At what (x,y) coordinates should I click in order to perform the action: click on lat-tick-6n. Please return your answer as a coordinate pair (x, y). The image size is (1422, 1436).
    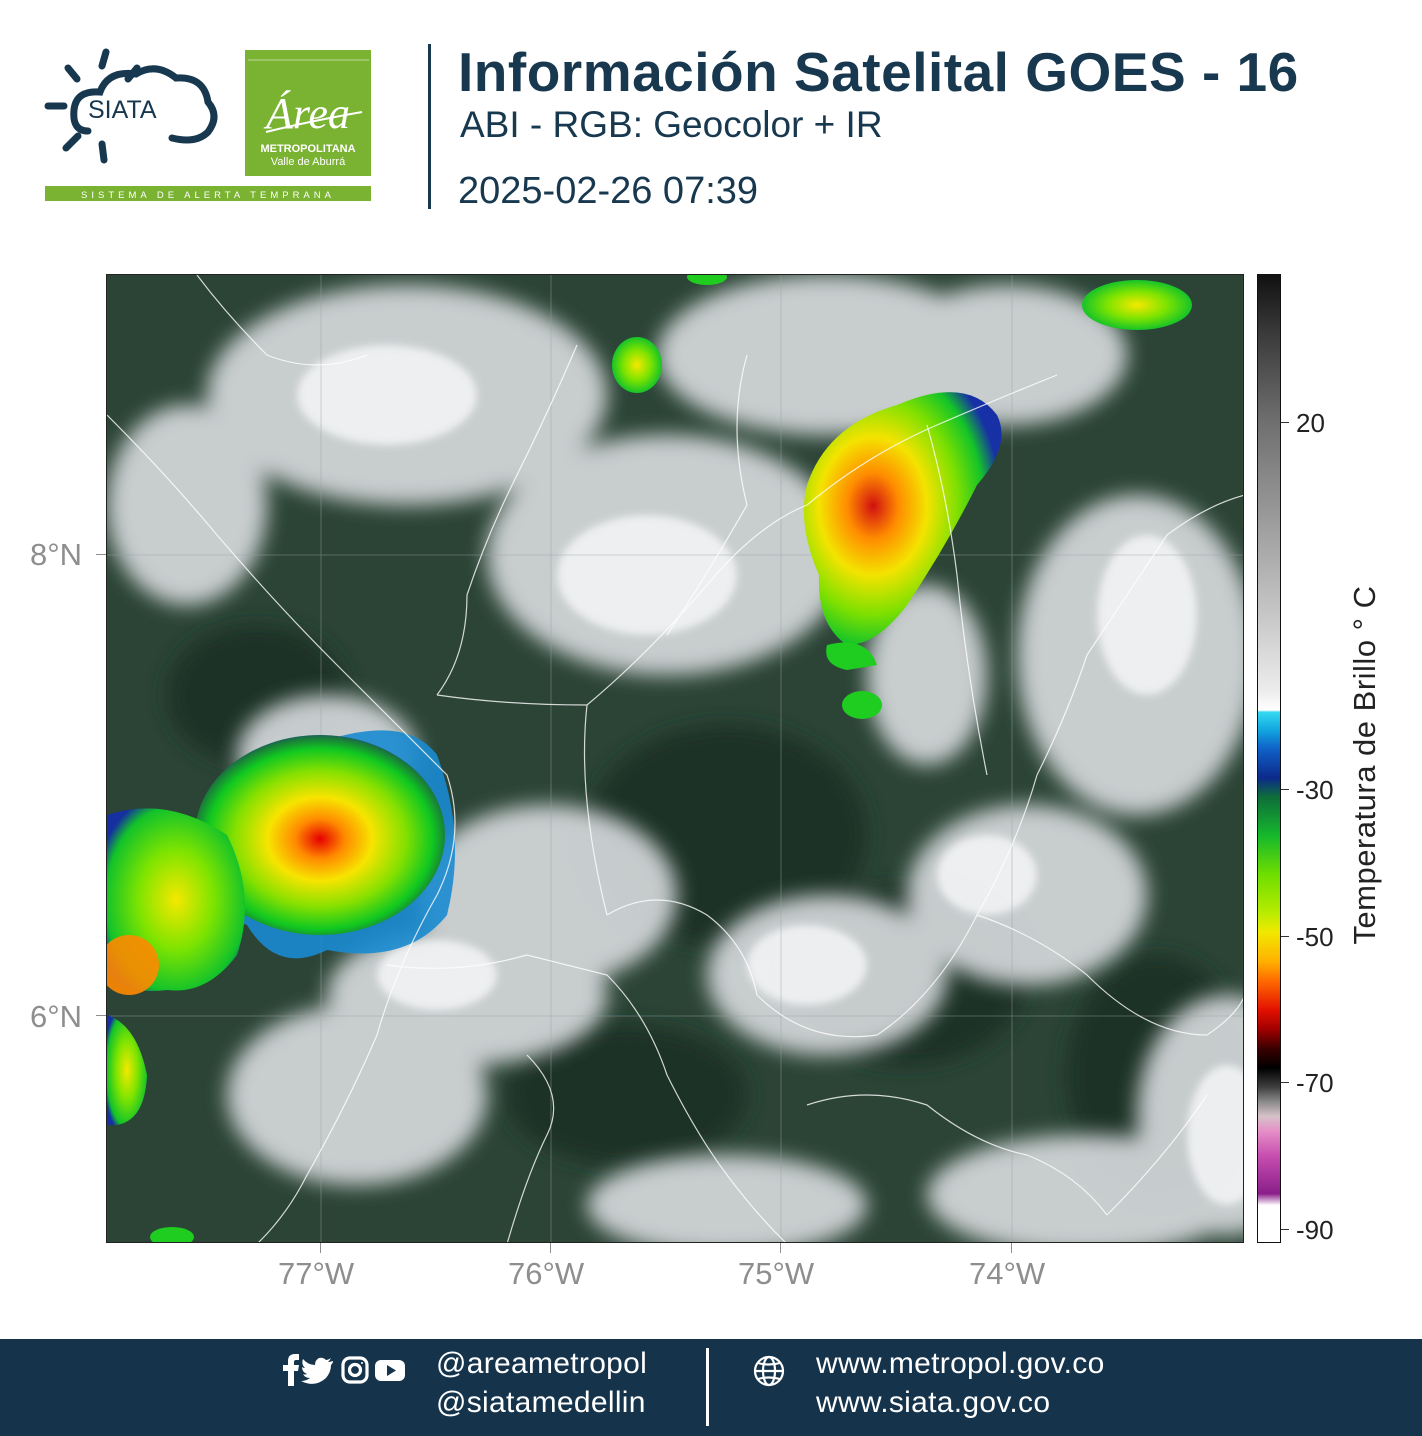
    Looking at the image, I should click on (101, 1015).